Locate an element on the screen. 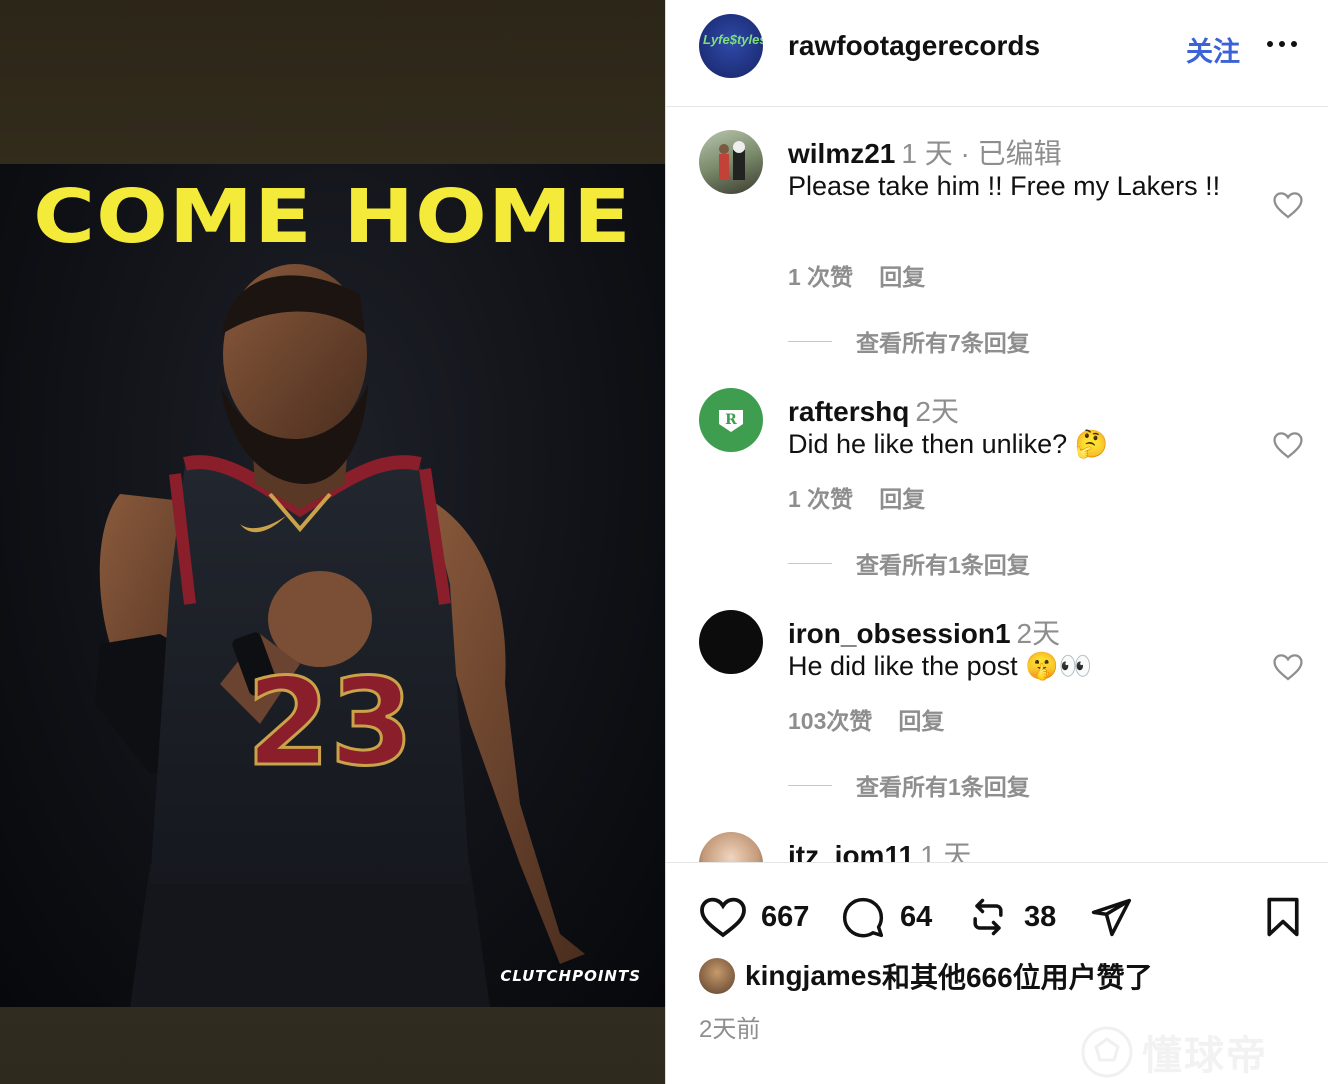 This screenshot has width=1328, height=1084. comment-like-count: 103次赞 is located at coordinates (830, 721).